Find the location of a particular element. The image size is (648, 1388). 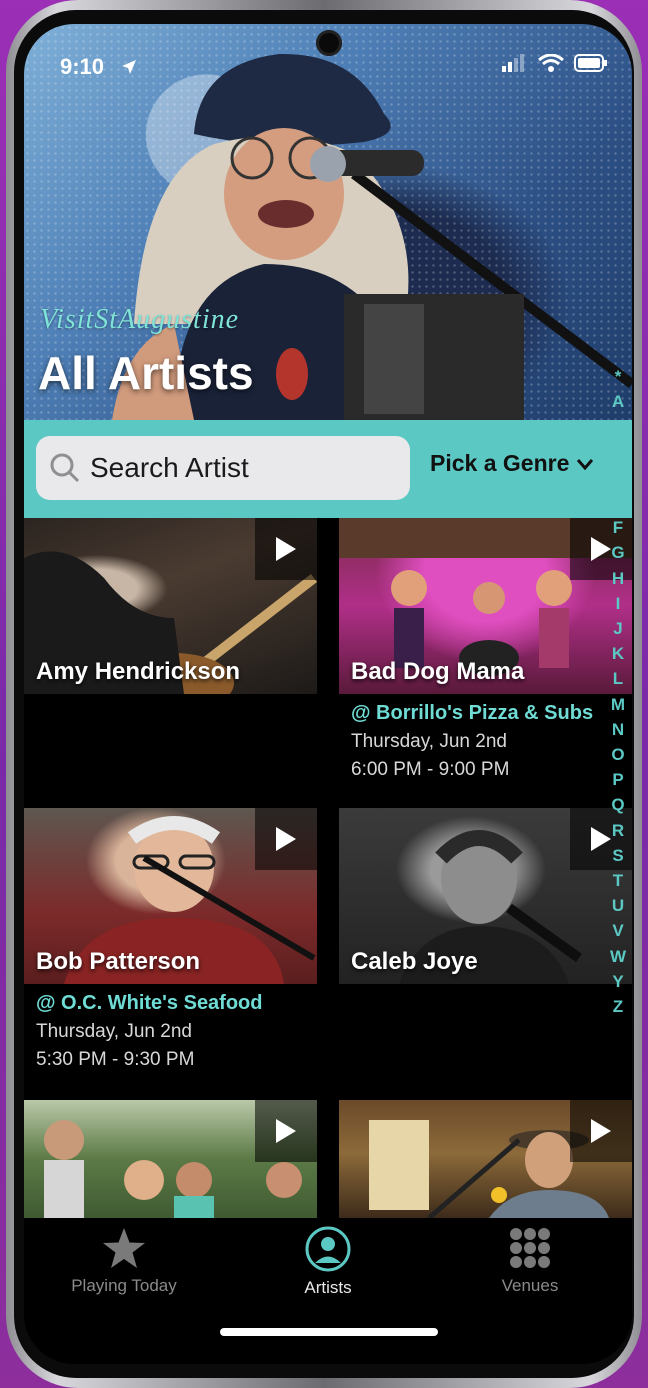

tab-label: Venues is located at coordinates (530, 1285).